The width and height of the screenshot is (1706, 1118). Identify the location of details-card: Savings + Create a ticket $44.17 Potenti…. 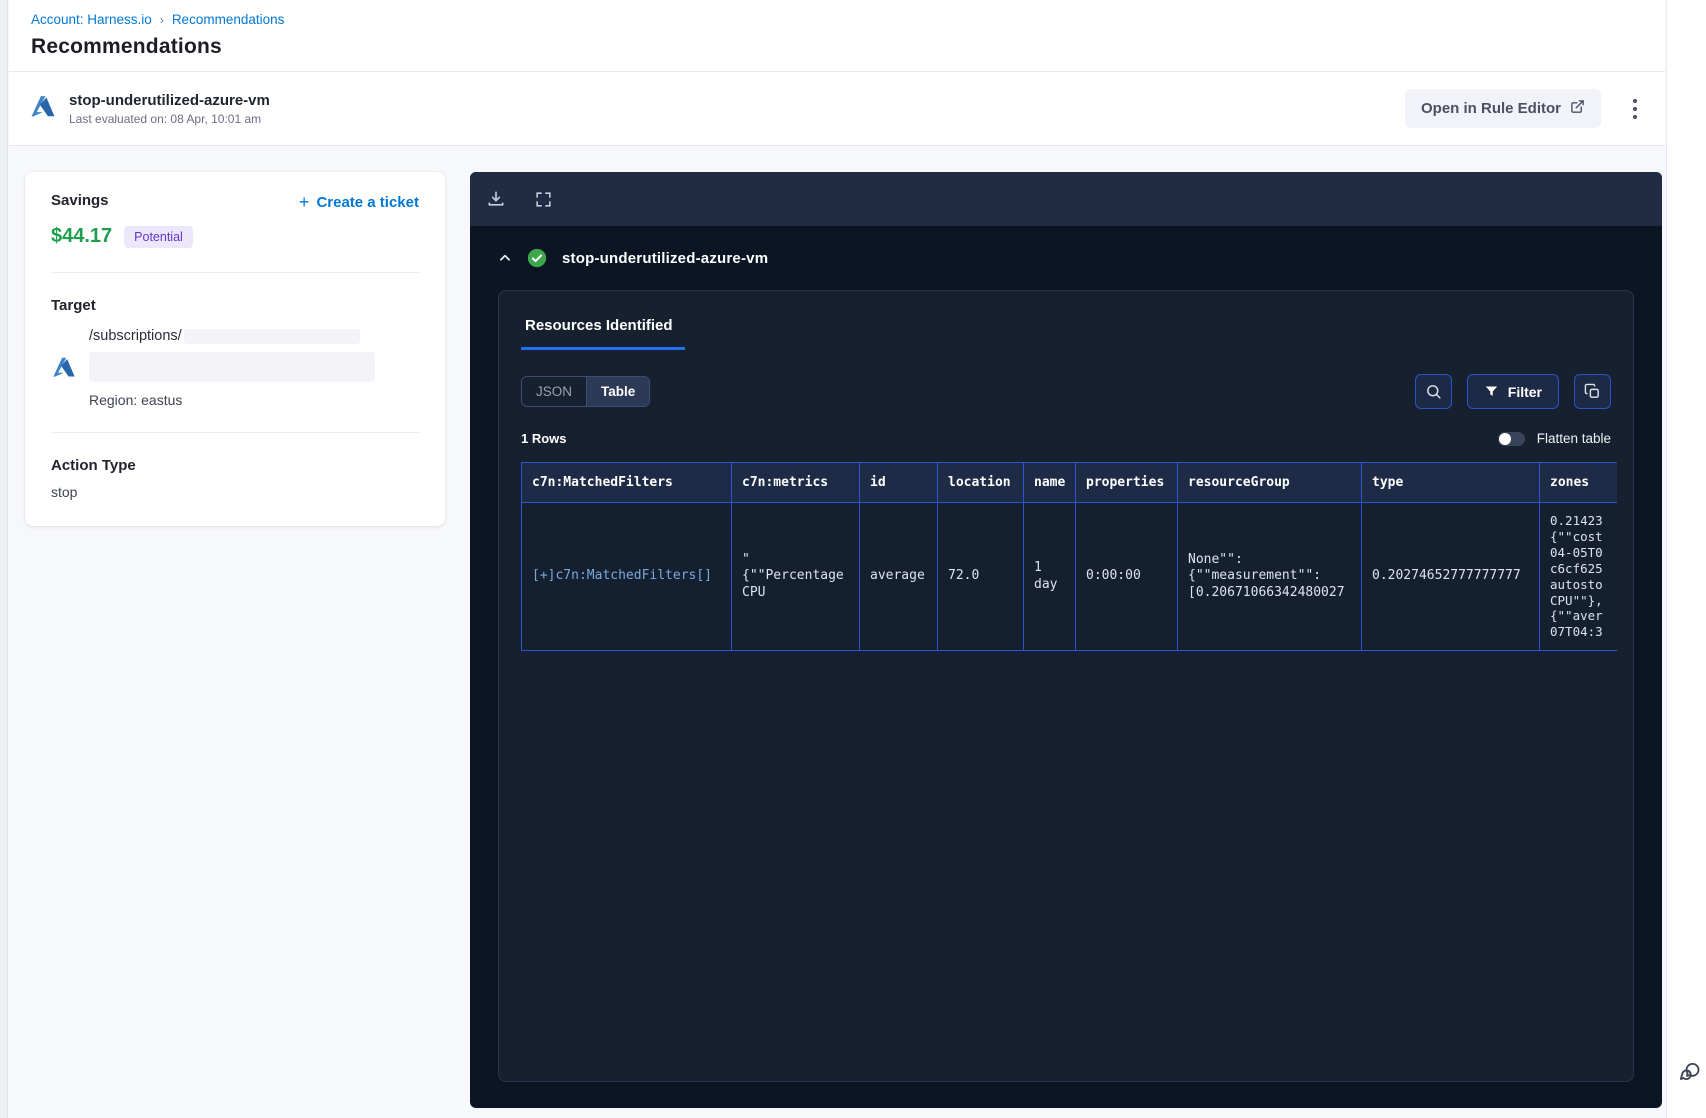
(235, 349).